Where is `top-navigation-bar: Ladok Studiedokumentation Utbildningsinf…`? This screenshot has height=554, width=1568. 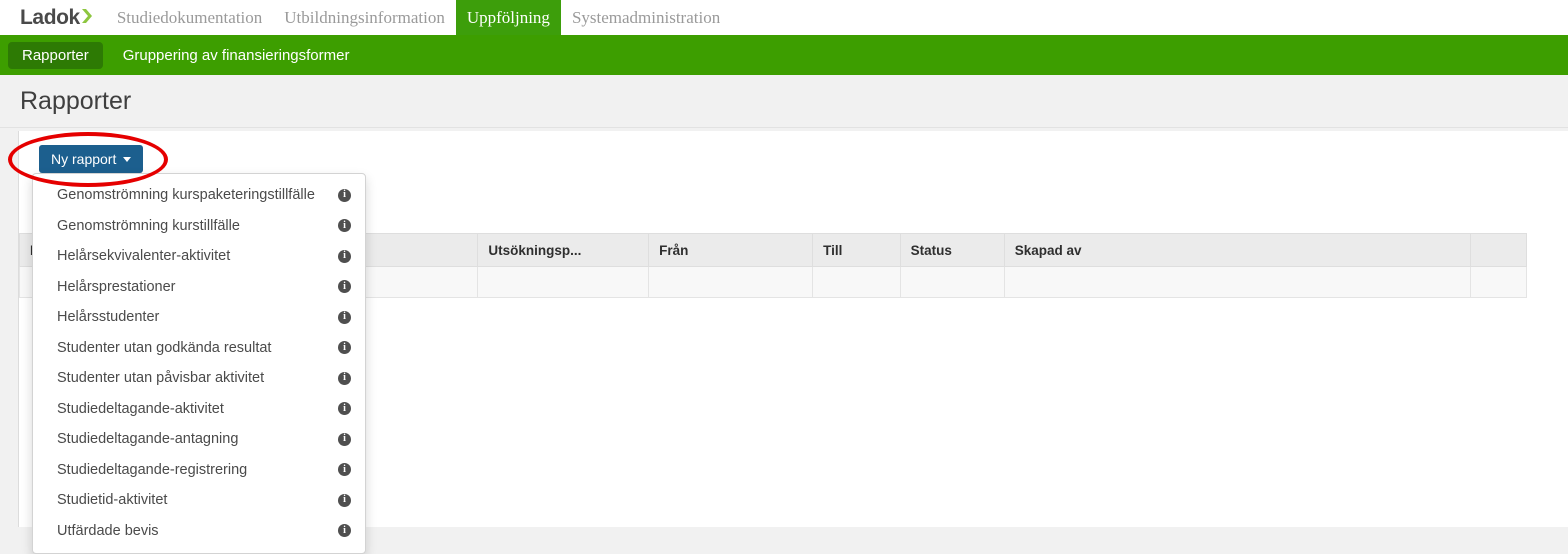
top-navigation-bar: Ladok Studiedokumentation Utbildningsinf… is located at coordinates (784, 17).